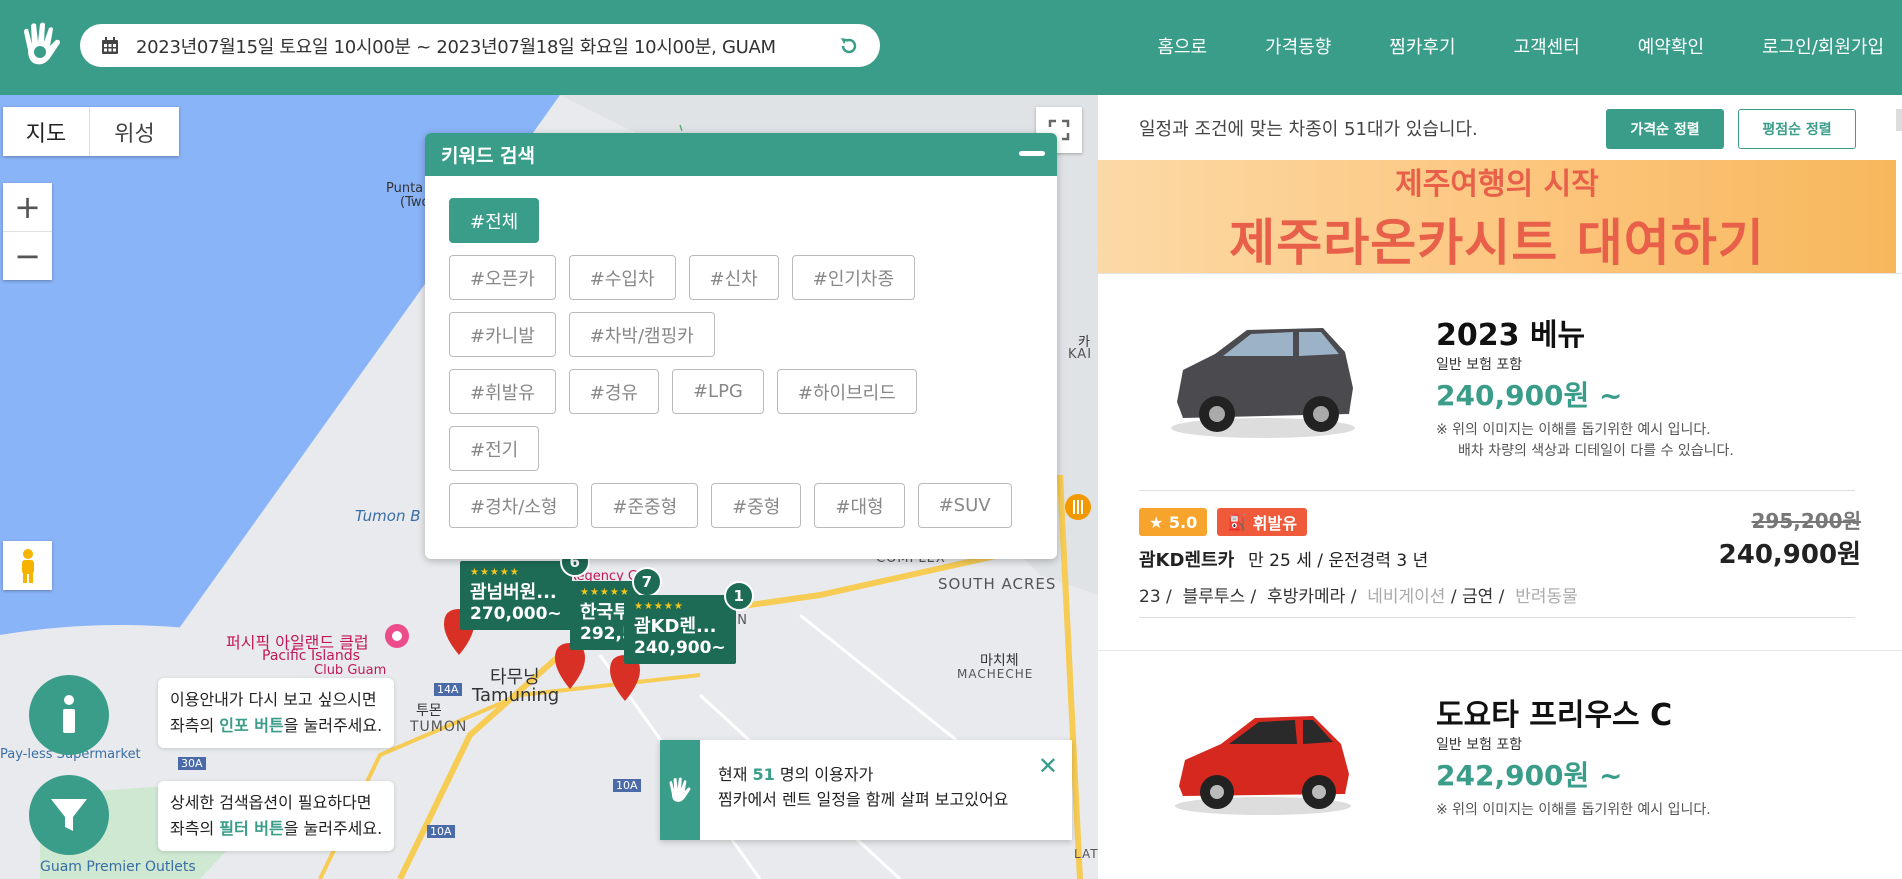 The height and width of the screenshot is (879, 1902). Describe the element at coordinates (613, 391) in the screenshot. I see `keyword-tag: #경유` at that location.